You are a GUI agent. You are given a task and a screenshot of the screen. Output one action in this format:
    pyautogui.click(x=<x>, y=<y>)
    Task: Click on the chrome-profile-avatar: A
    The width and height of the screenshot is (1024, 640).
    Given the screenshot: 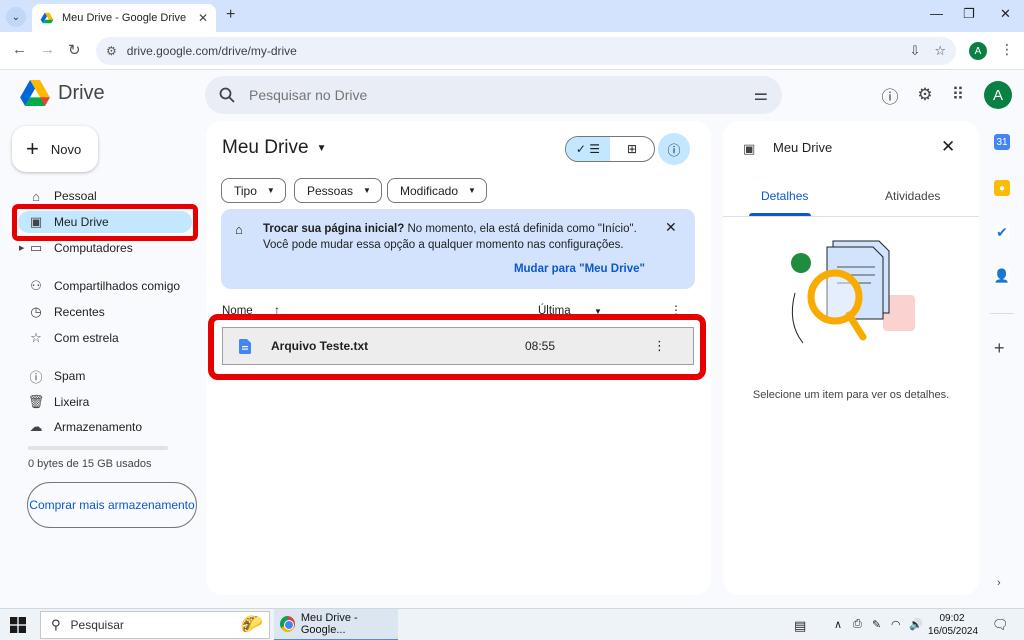 What is the action you would take?
    pyautogui.click(x=978, y=51)
    